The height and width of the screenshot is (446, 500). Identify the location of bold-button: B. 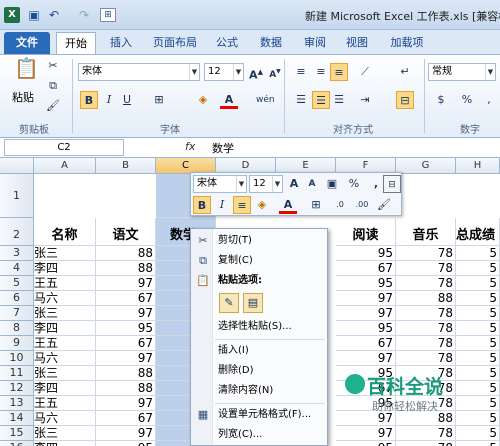
(89, 100).